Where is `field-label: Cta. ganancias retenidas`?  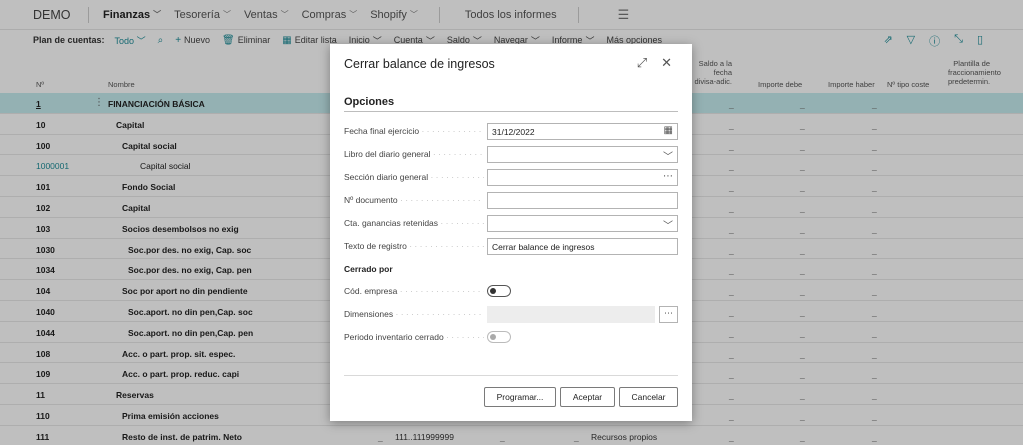 field-label: Cta. ganancias retenidas is located at coordinates (414, 223).